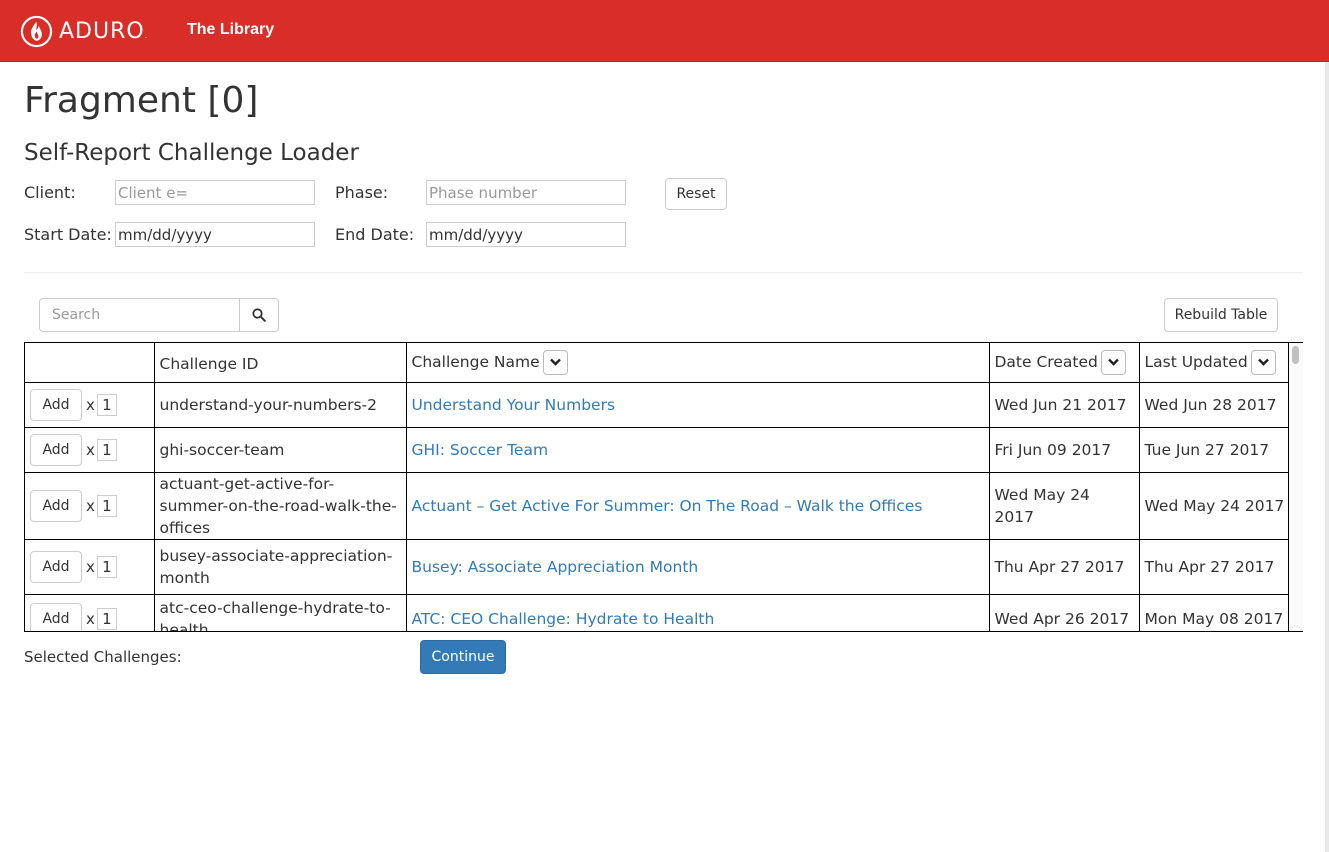 This screenshot has height=852, width=1329. I want to click on search-icon, so click(259, 315).